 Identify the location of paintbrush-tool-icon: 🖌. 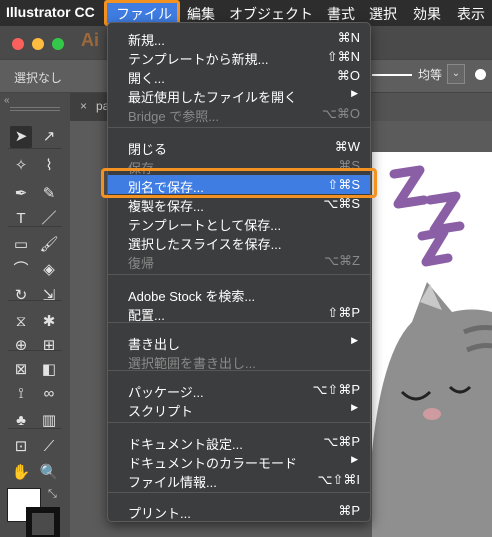
(49, 245).